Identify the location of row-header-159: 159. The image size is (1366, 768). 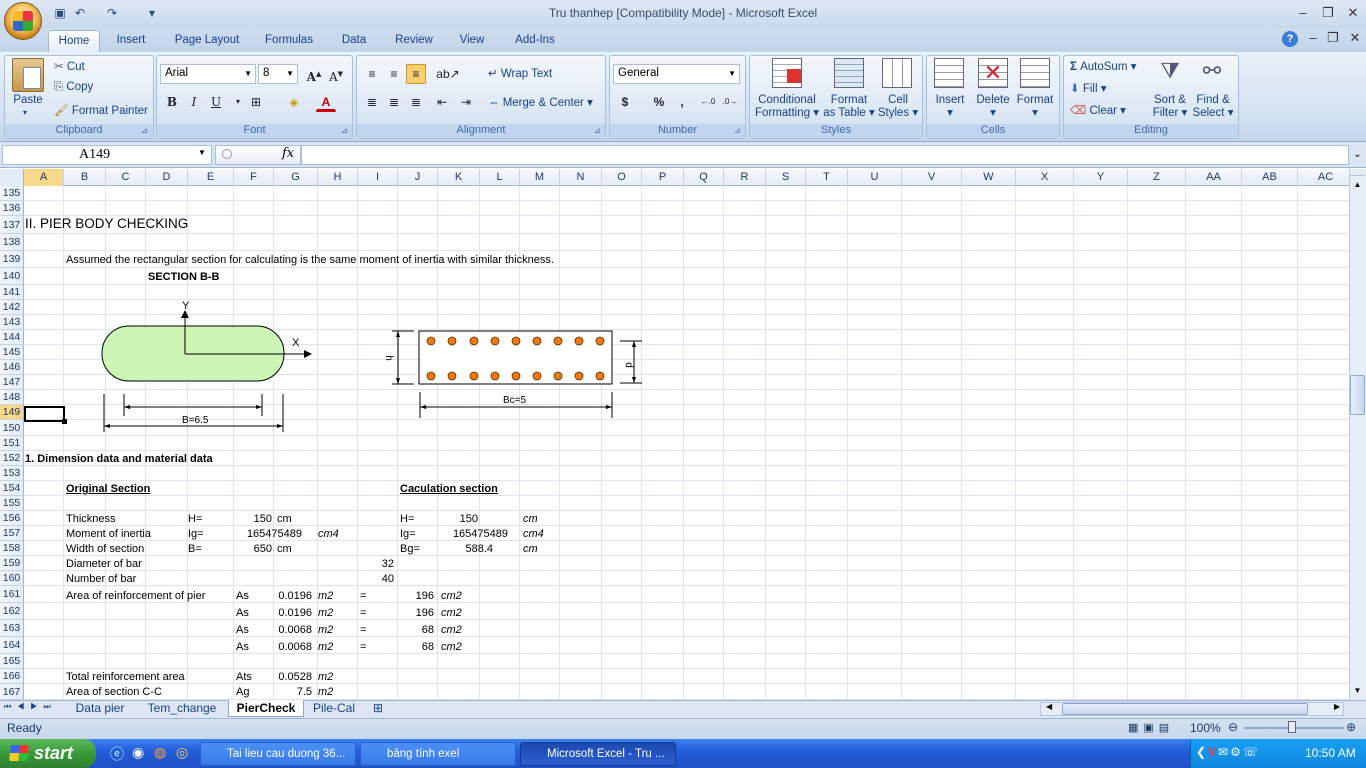
(12, 563).